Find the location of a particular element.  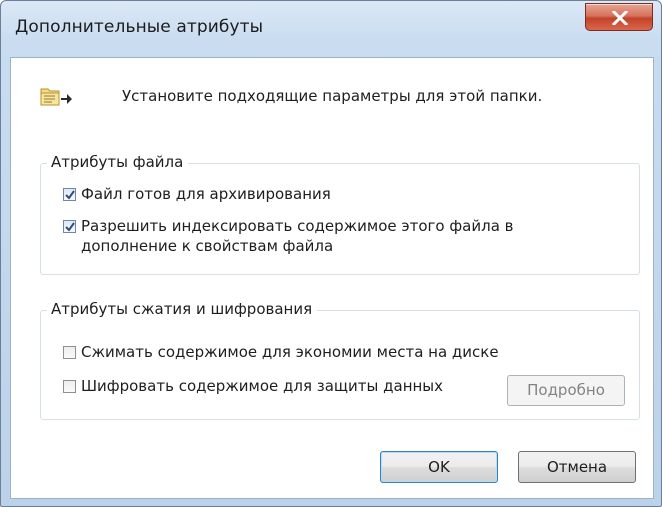

index-checkbox is located at coordinates (69, 226).